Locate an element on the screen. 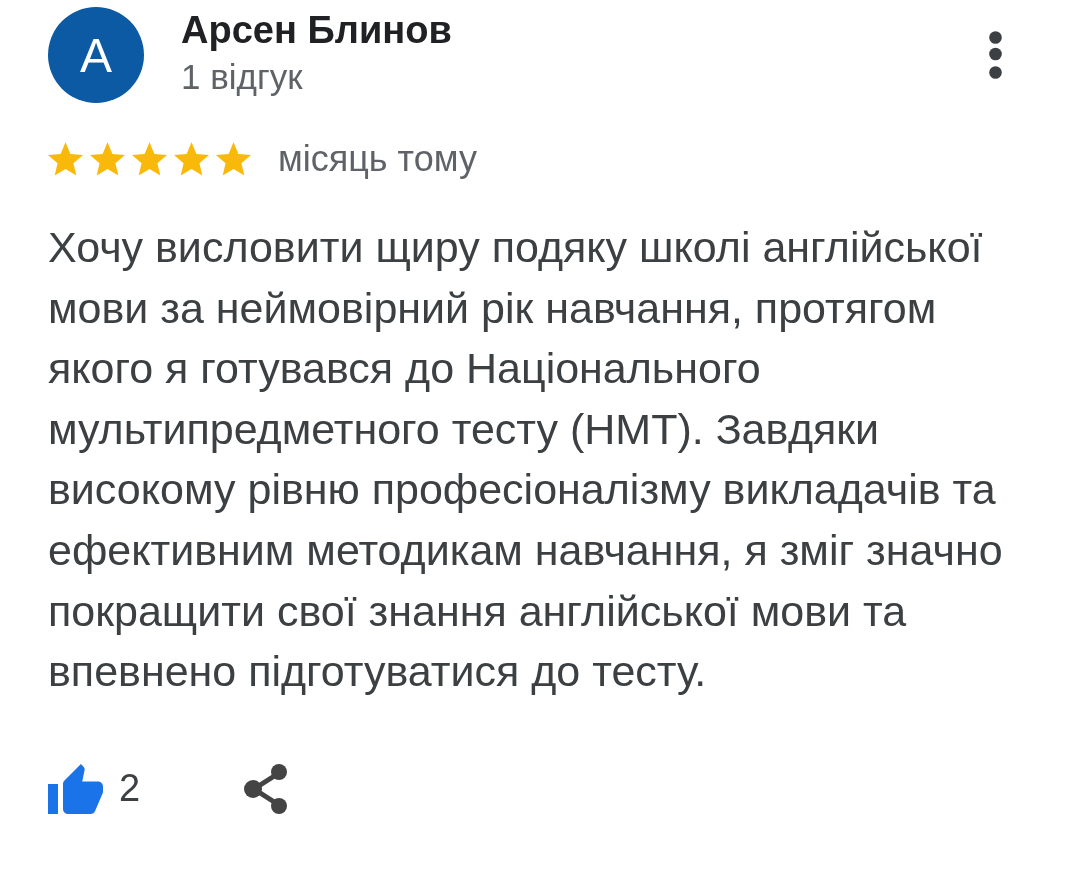 The image size is (1080, 878). more-options-button is located at coordinates (995, 55).